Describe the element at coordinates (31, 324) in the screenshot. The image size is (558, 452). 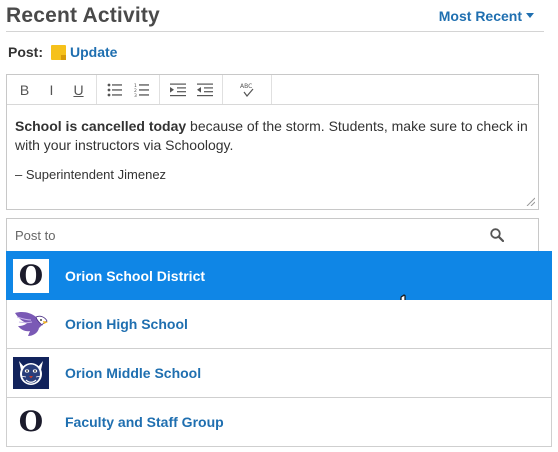
I see `eagle-logo` at that location.